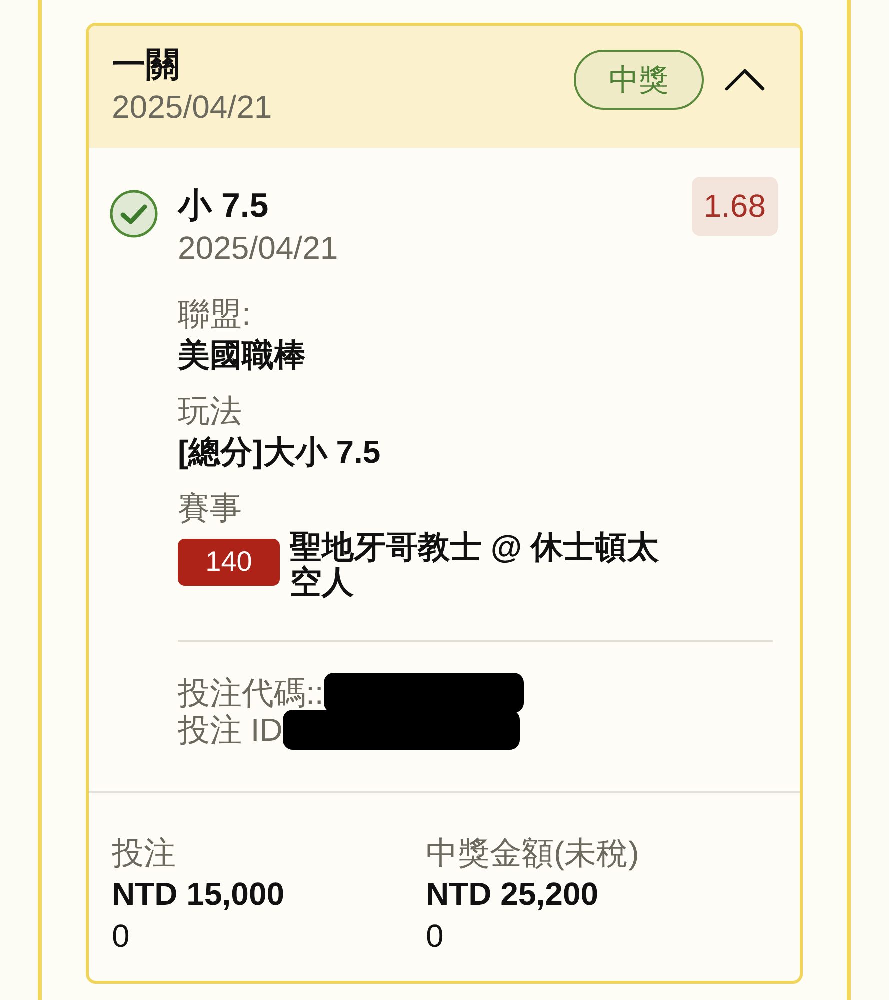  What do you see at coordinates (146, 65) in the screenshot?
I see `ticket-title: 一關` at bounding box center [146, 65].